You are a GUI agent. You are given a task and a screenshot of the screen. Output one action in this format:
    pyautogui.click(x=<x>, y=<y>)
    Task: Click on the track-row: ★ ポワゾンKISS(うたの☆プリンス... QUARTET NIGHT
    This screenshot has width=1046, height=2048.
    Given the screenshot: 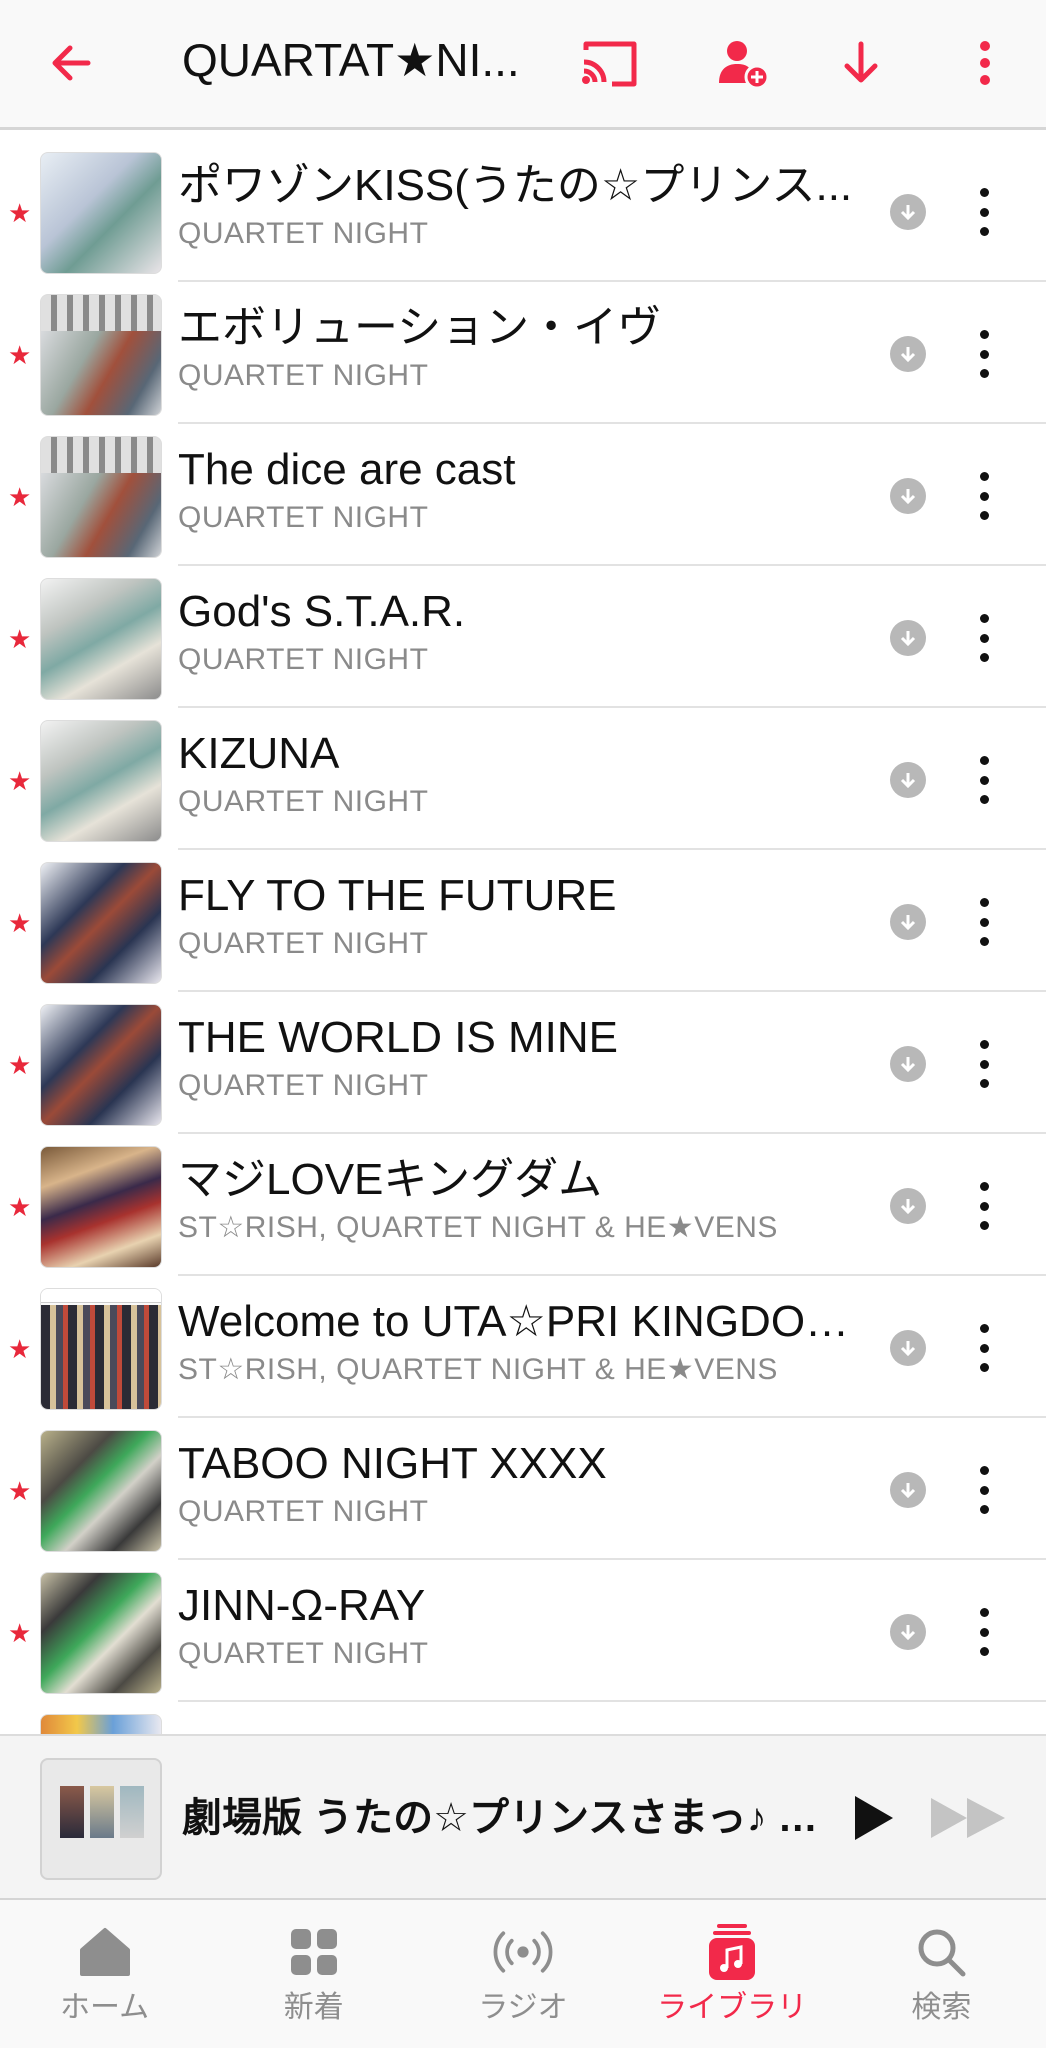 What is the action you would take?
    pyautogui.click(x=523, y=211)
    